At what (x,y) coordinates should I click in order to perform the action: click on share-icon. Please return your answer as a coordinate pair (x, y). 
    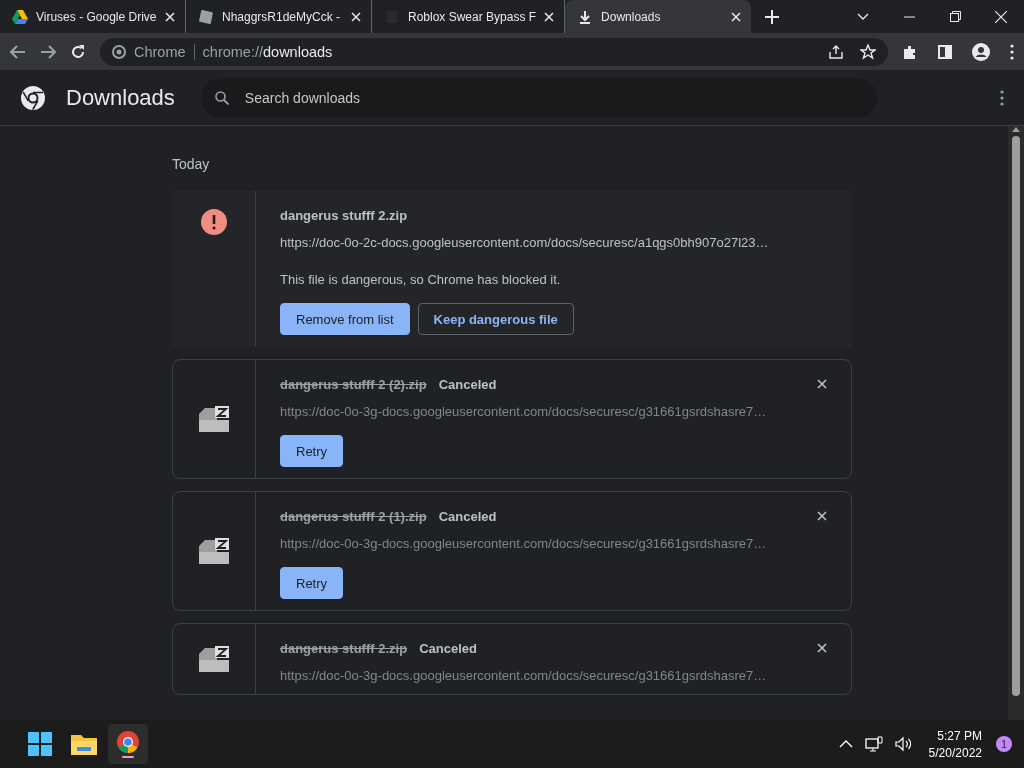
    Looking at the image, I should click on (836, 51).